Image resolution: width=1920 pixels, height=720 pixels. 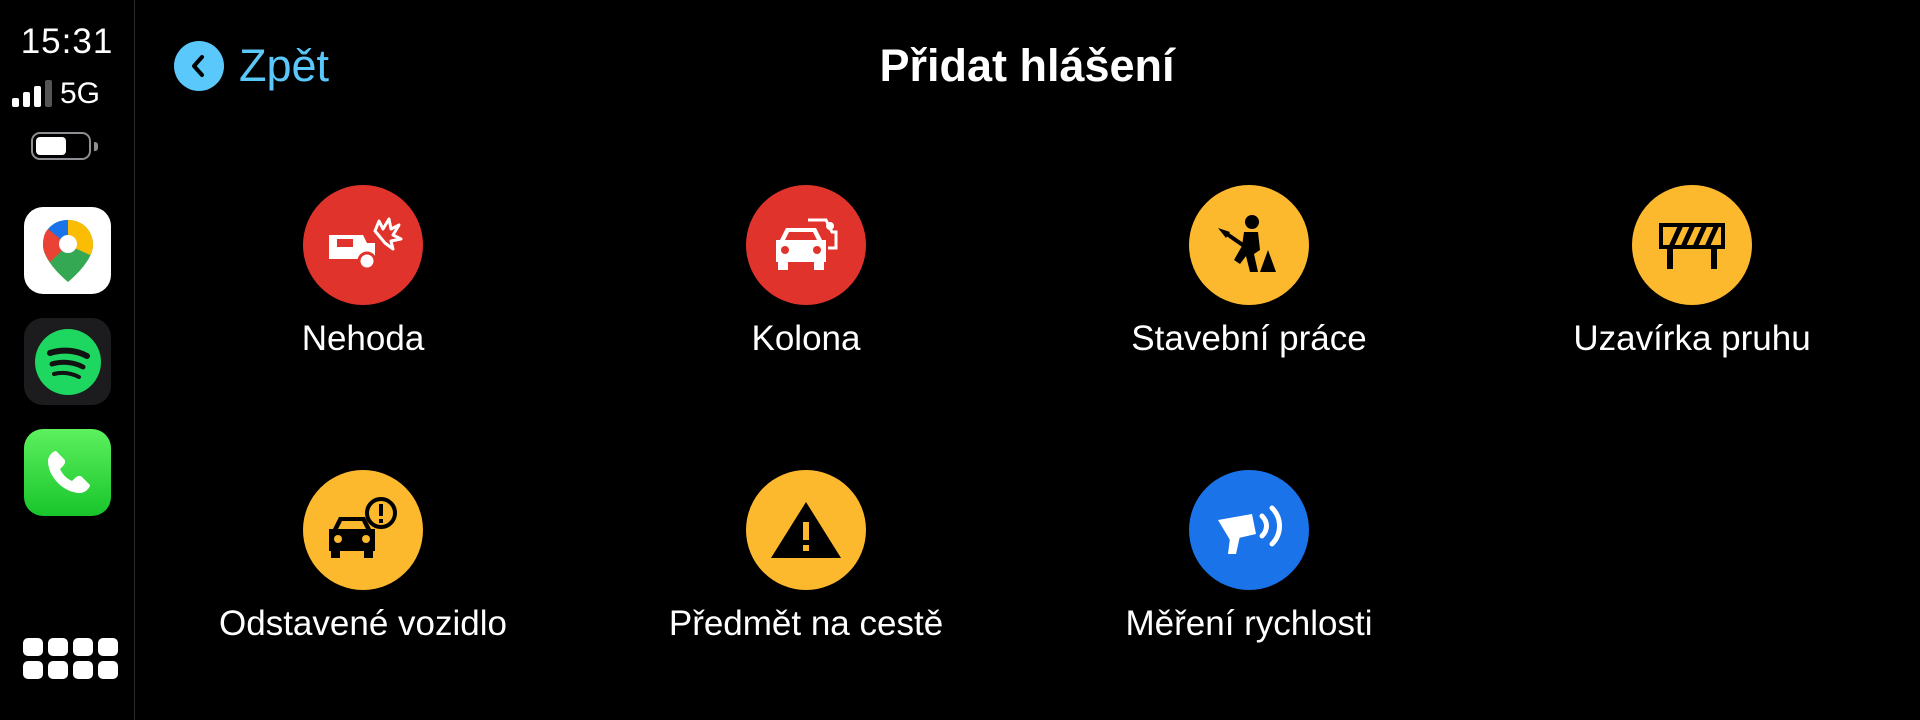 What do you see at coordinates (1249, 530) in the screenshot?
I see `speed-camera-icon` at bounding box center [1249, 530].